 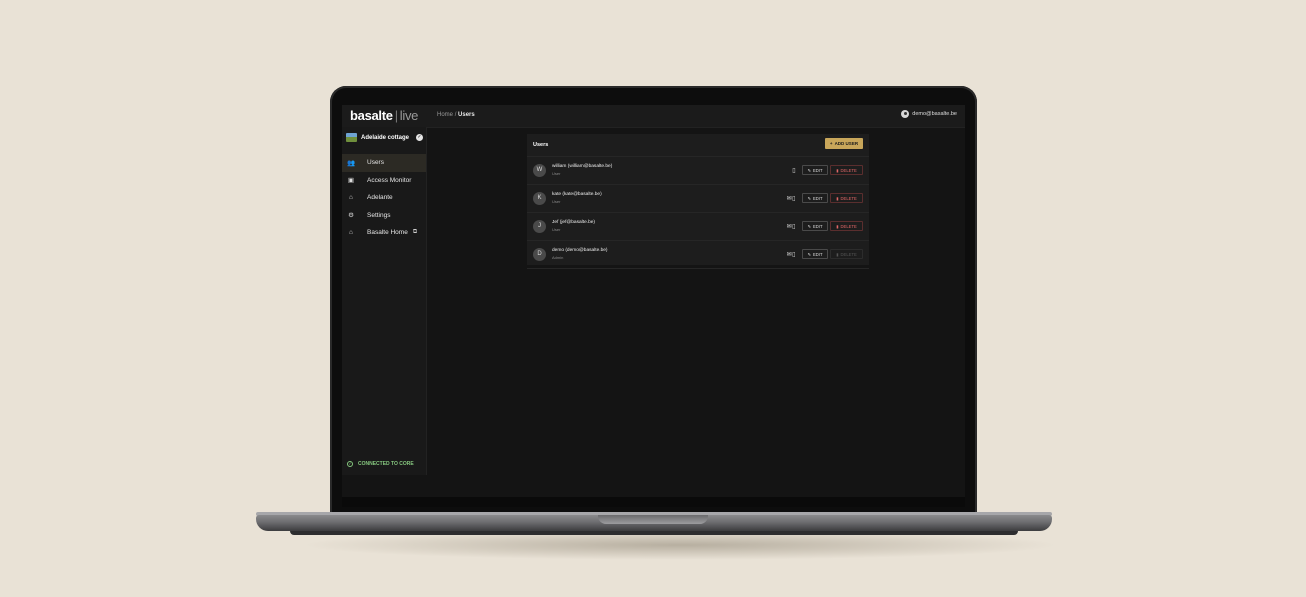 I want to click on app-logo: basalte | live, so click(x=384, y=115).